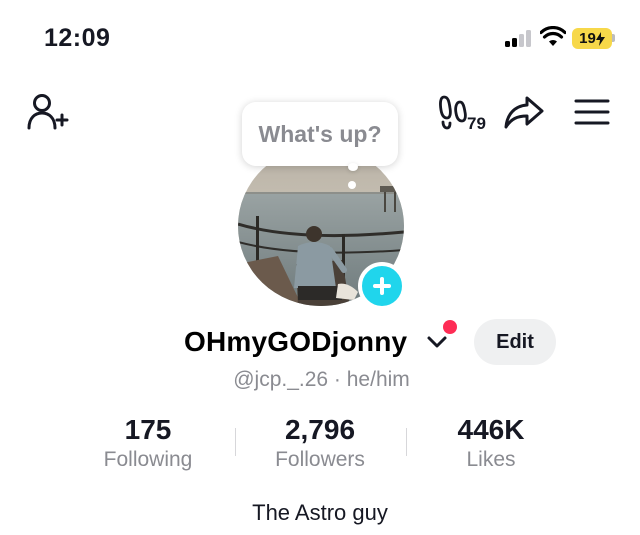 Image resolution: width=640 pixels, height=535 pixels. I want to click on status-bubble-tail, so click(353, 167).